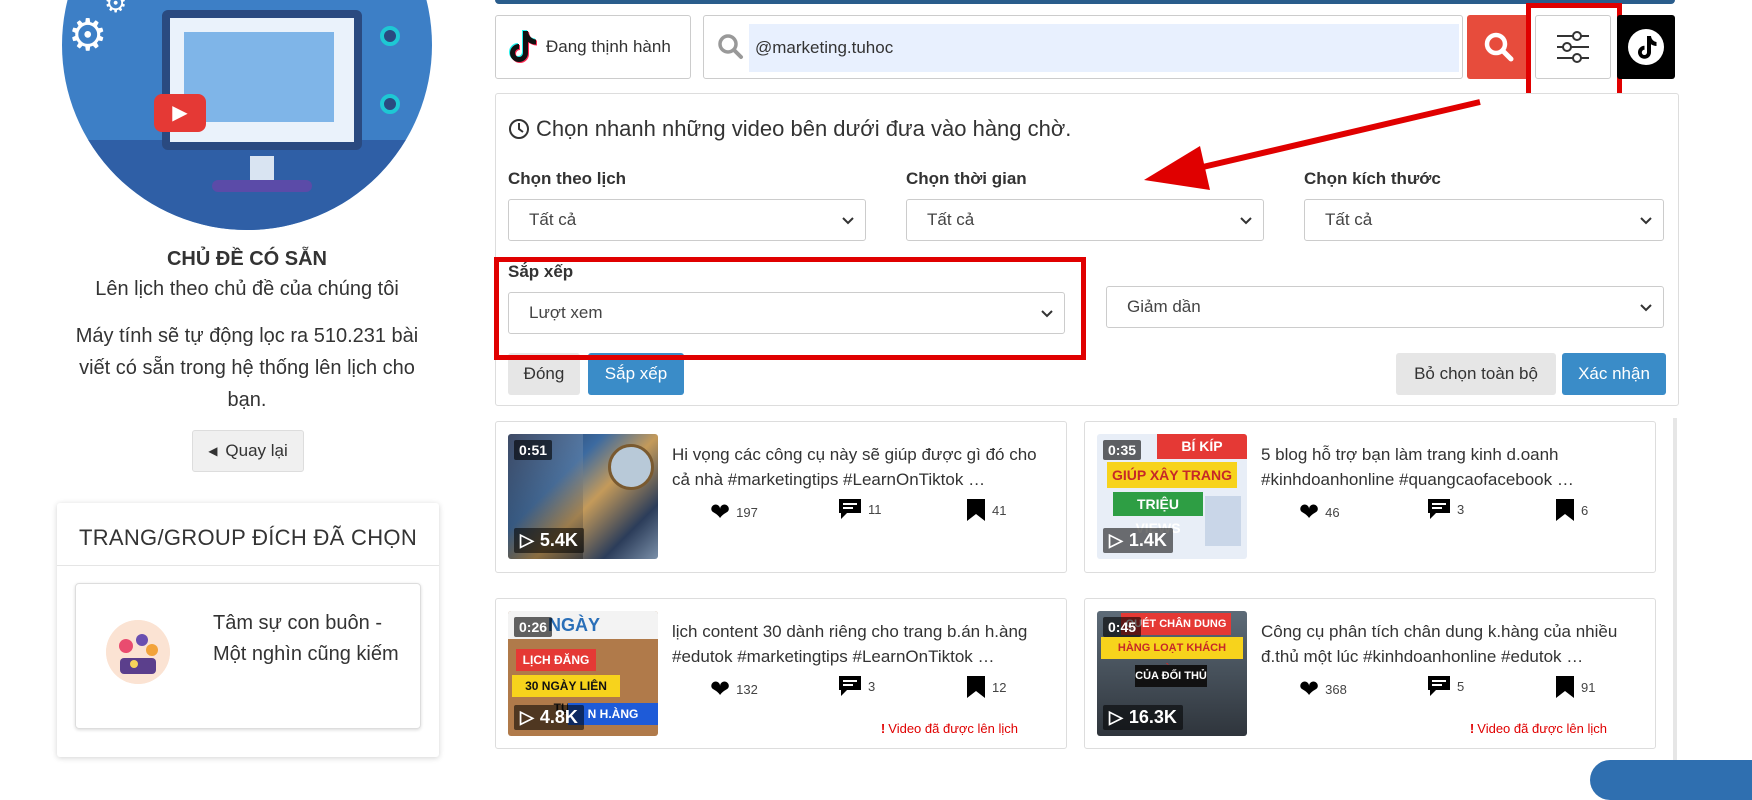 The height and width of the screenshot is (800, 1752). I want to click on search-input, so click(1104, 48).